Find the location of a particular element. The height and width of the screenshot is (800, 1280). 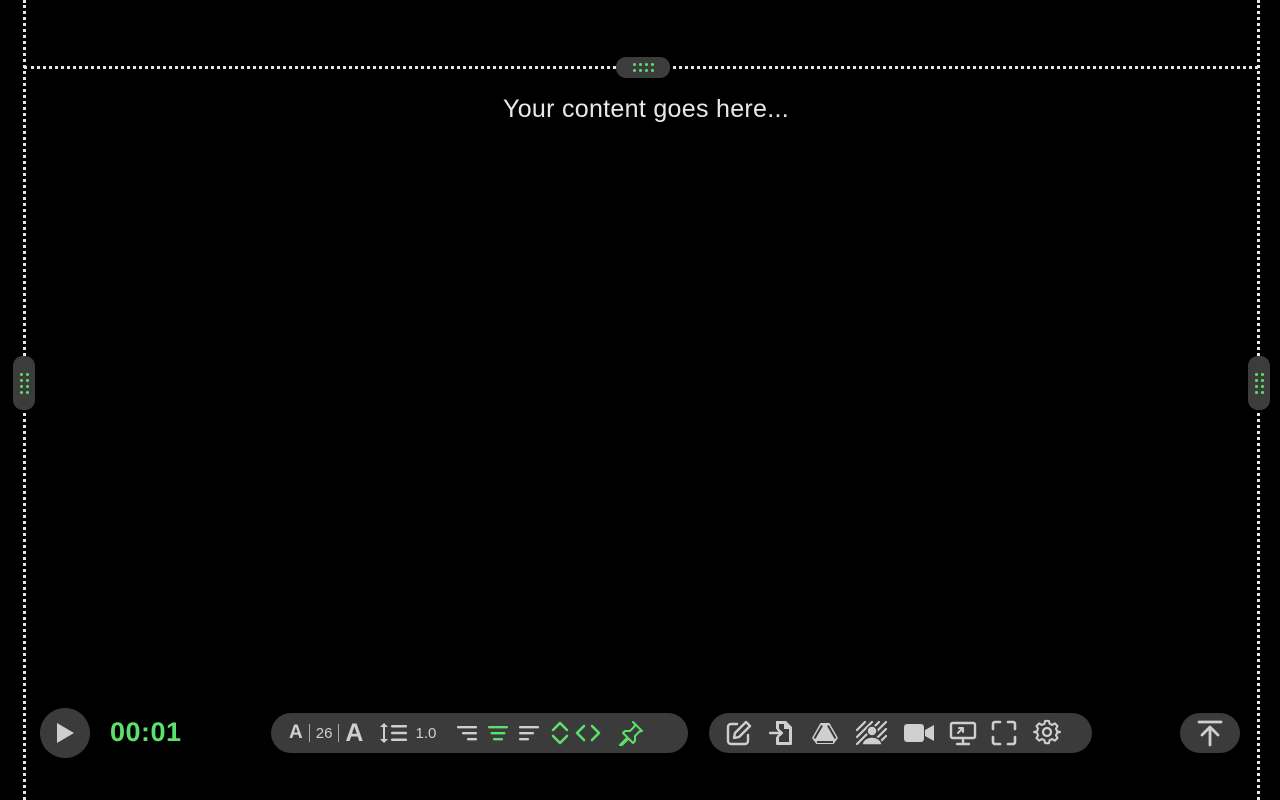

background-overlay-icon is located at coordinates (871, 733).